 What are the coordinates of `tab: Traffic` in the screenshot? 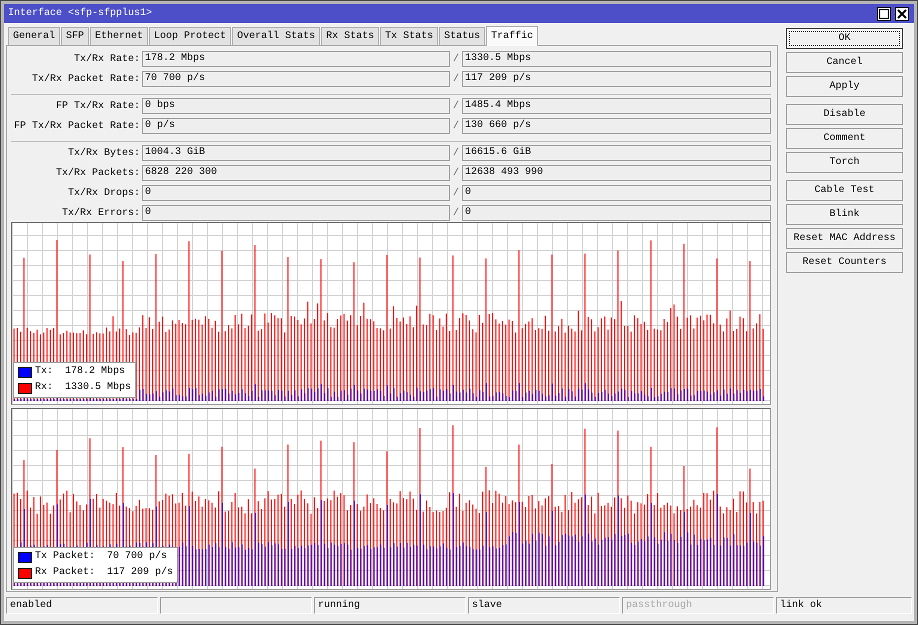 It's located at (512, 36).